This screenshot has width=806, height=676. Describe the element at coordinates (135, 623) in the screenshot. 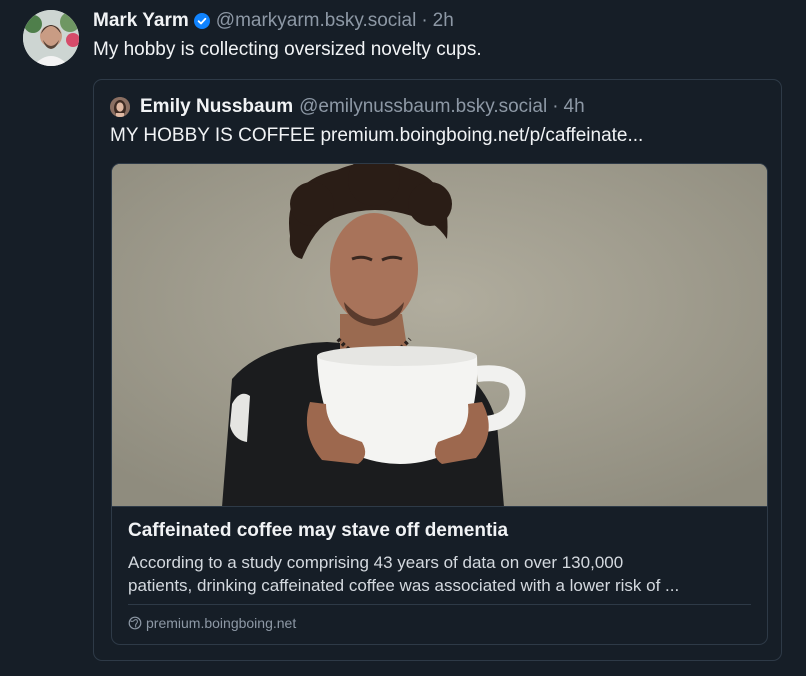

I see `globe-icon` at that location.